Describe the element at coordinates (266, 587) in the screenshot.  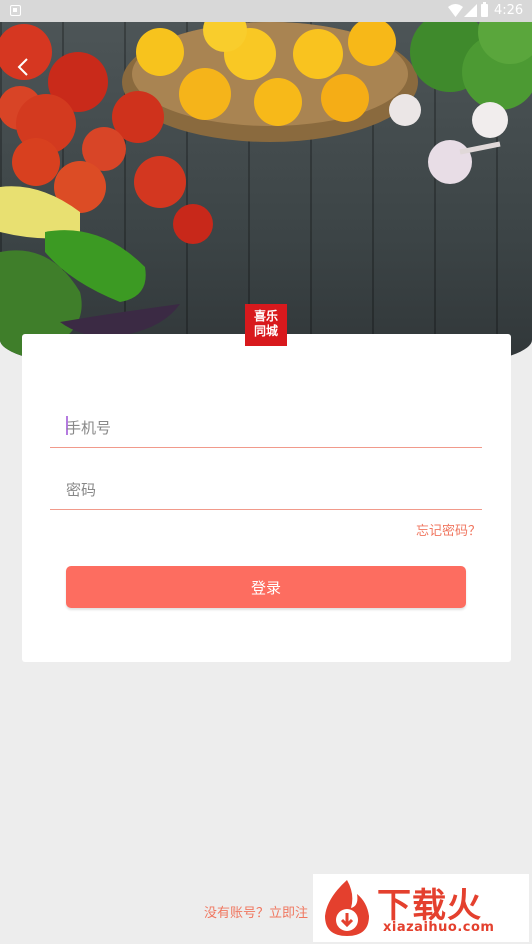
I see `login-button: 登录` at that location.